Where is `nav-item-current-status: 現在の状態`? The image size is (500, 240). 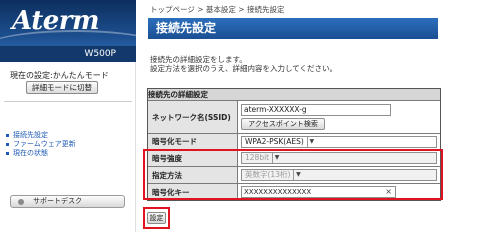
nav-item-current-status: 現在の状態 is located at coordinates (41, 153).